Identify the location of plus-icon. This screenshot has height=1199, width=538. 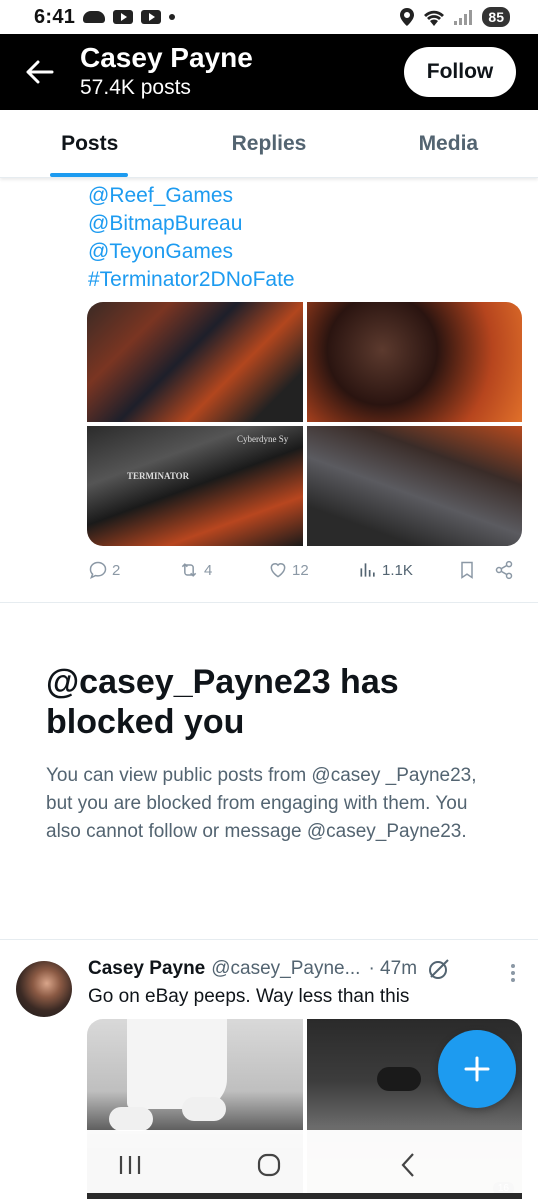
(477, 1069).